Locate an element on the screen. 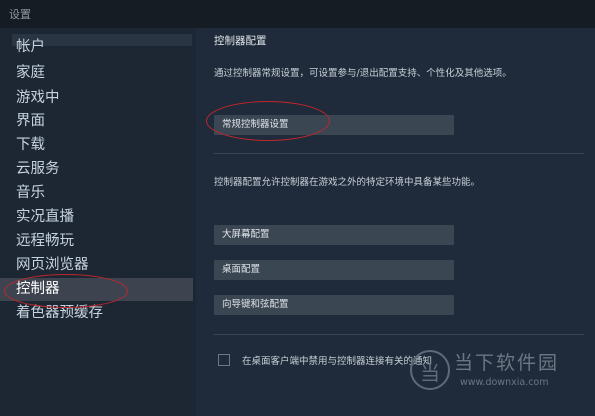 The width and height of the screenshot is (595, 416). watermark-name: 当下软件园 is located at coordinates (507, 363).